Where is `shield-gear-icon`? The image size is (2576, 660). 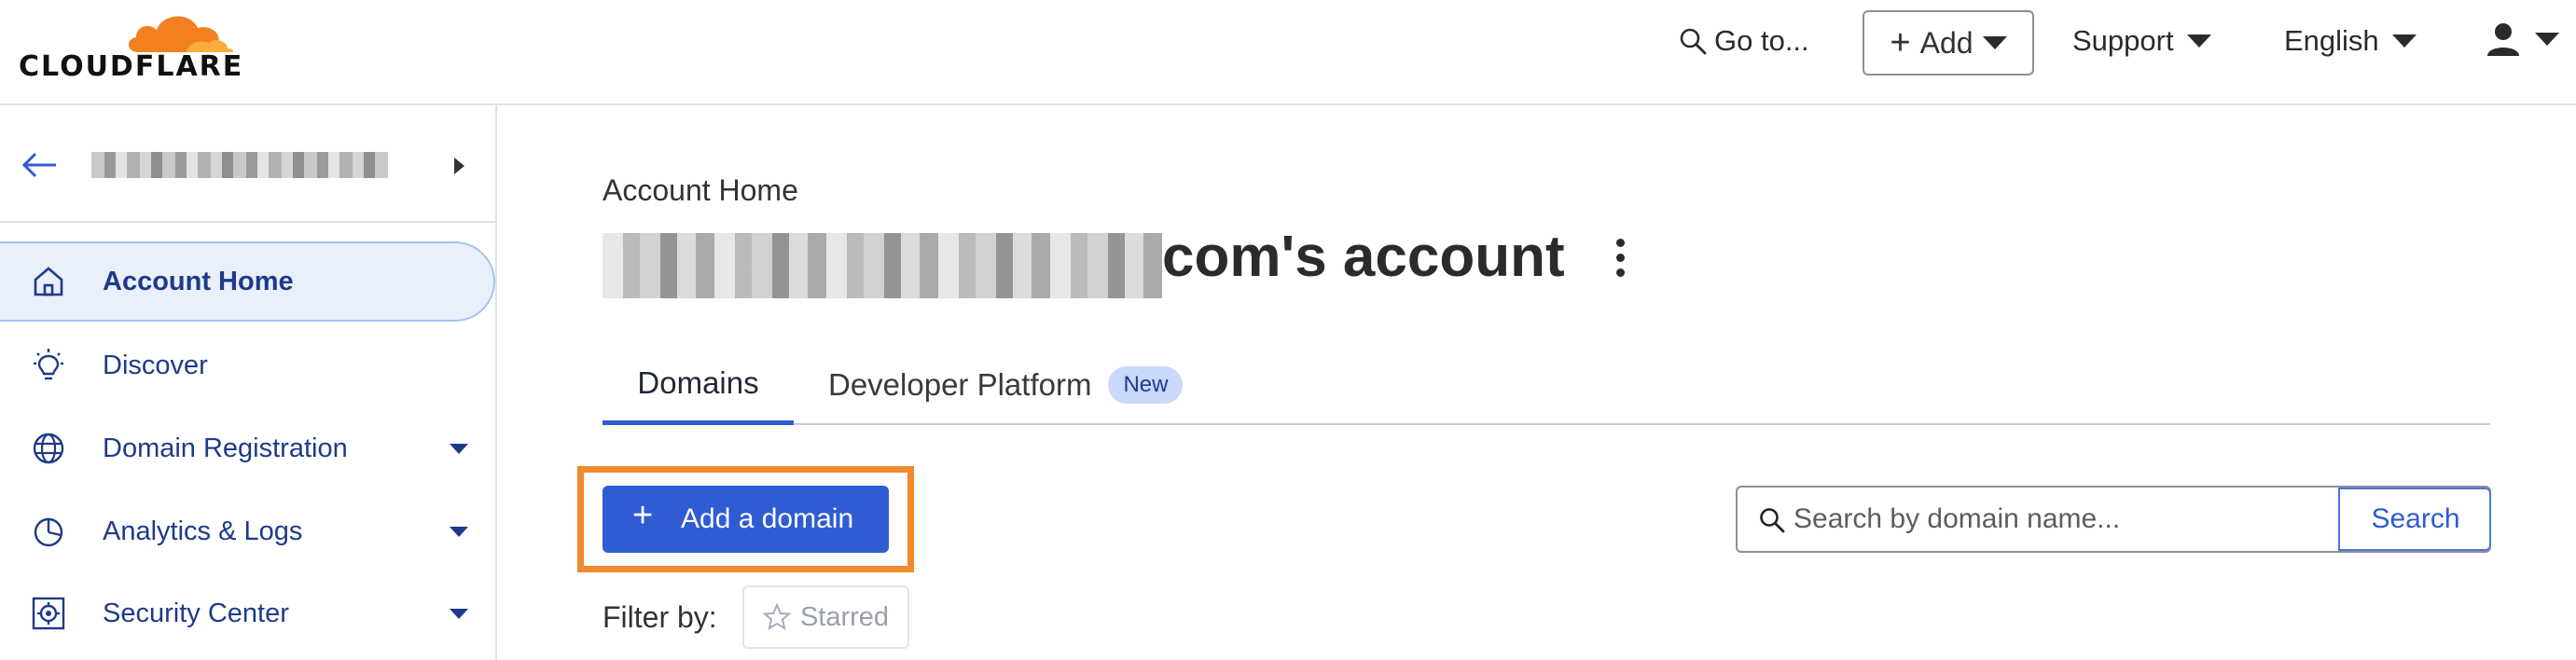 shield-gear-icon is located at coordinates (48, 613).